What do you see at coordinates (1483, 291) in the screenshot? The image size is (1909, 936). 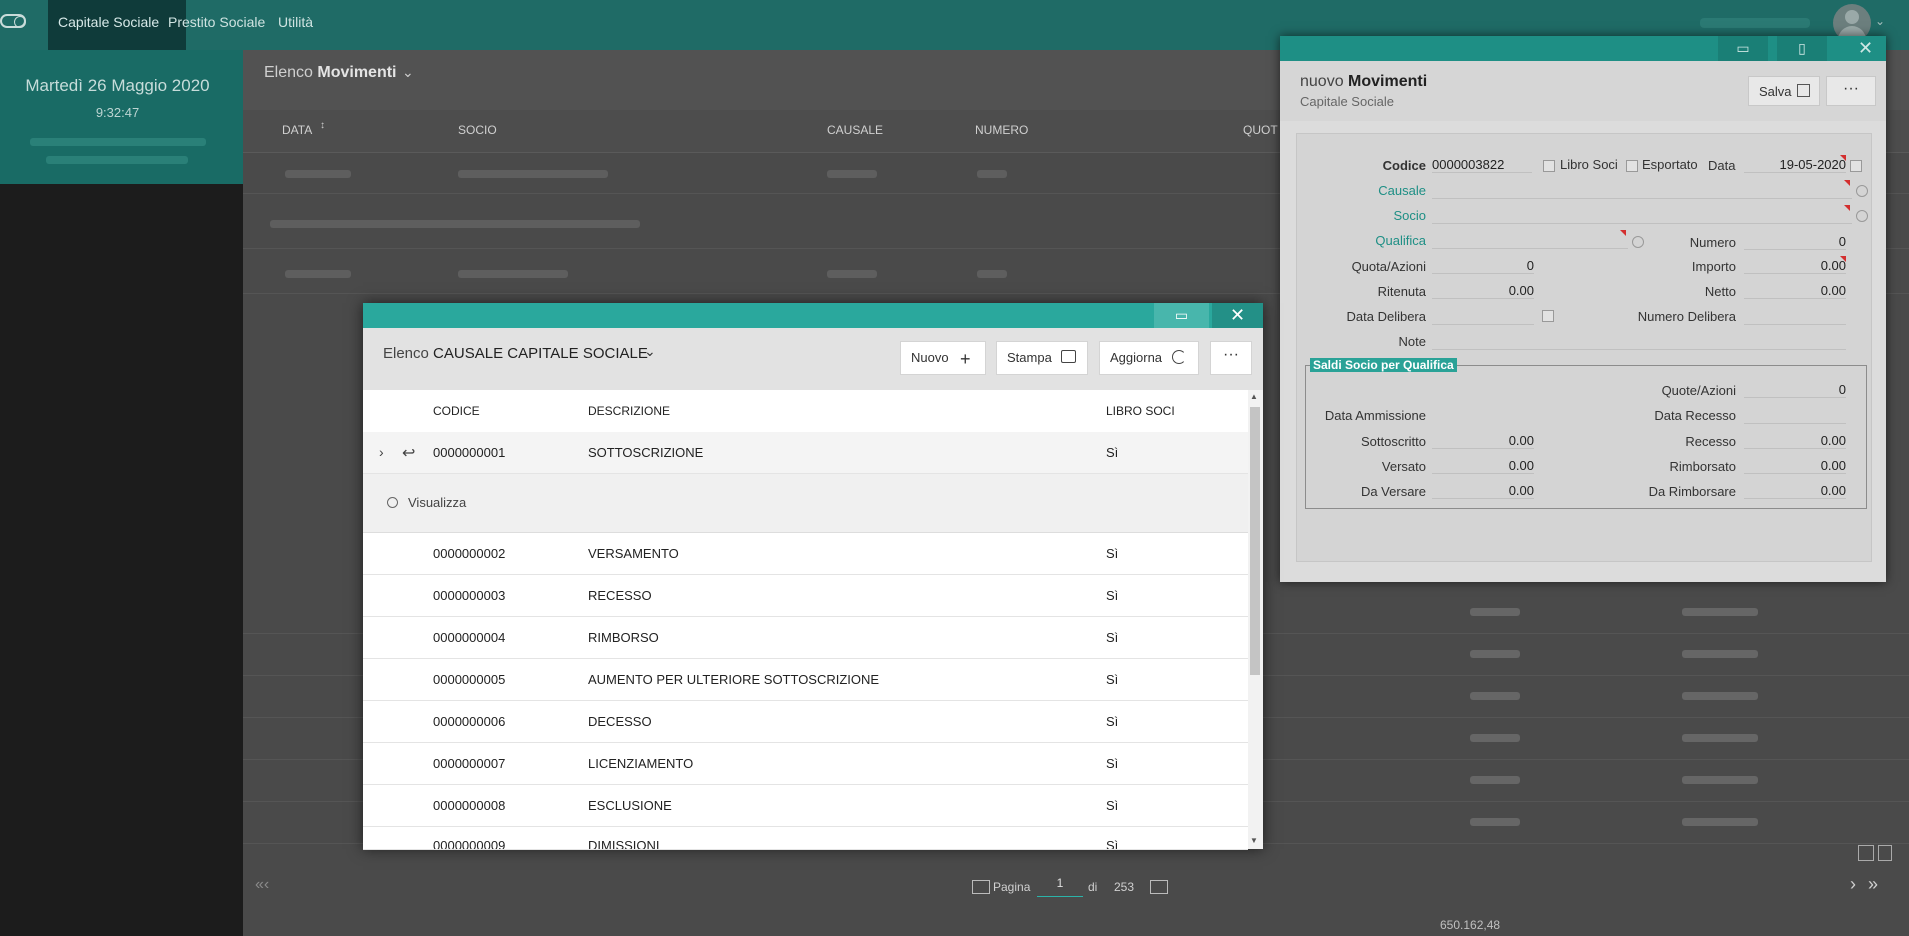 I see `ritenuta-field: 0.00` at bounding box center [1483, 291].